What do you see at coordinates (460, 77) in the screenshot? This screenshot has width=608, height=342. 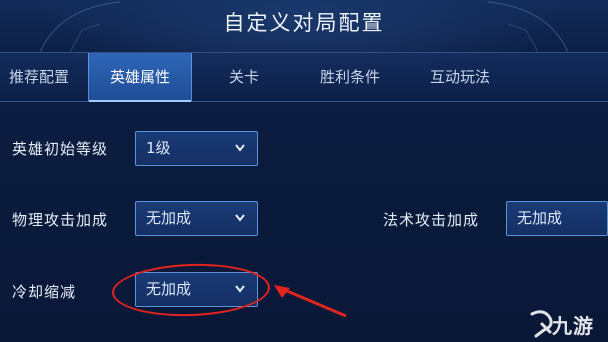 I see `tab-interactive-play: 互动玩法` at bounding box center [460, 77].